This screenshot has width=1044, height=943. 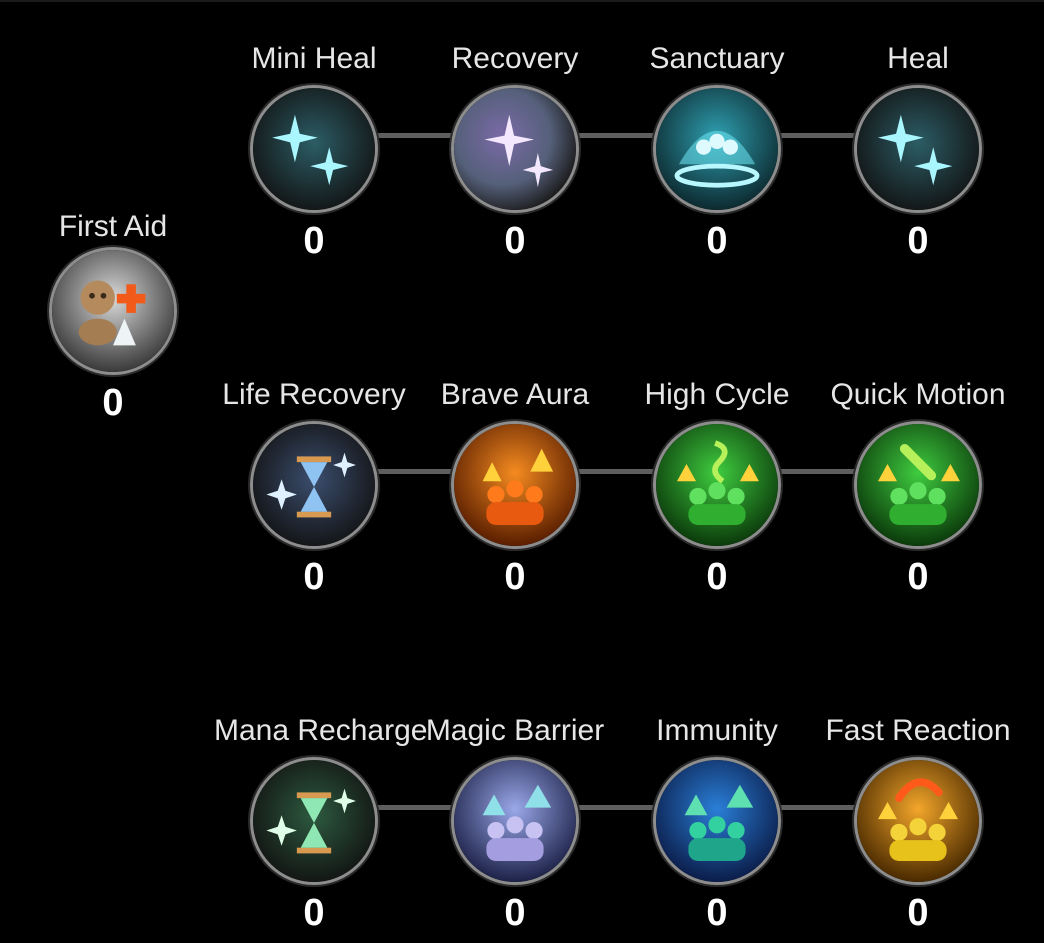 I want to click on sparkle-purple-icon, so click(x=515, y=149).